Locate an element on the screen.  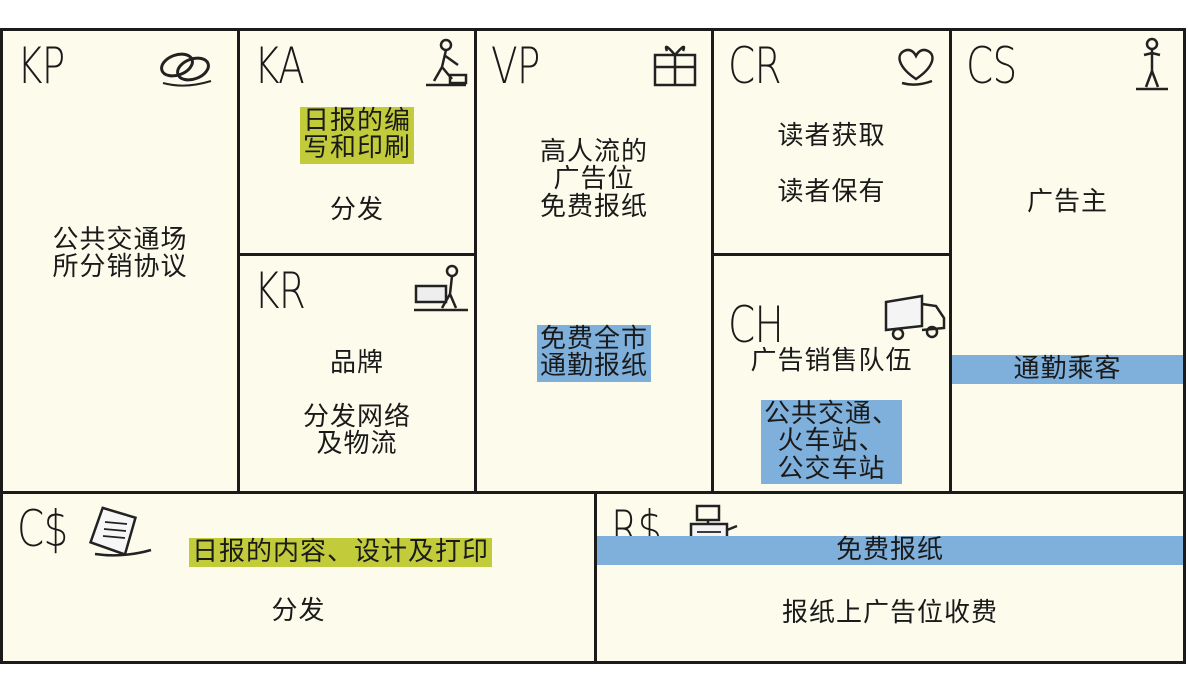
value-propositions-block: VP 高人流的 广告位 免费报纸 免费全市 通勤报纸 is located at coordinates (594, 261).